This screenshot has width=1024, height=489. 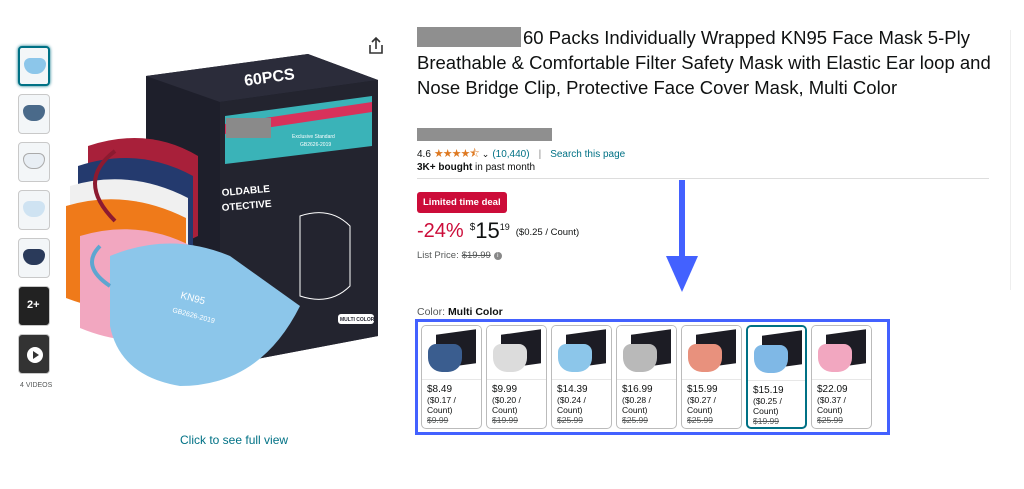 What do you see at coordinates (767, 401) in the screenshot?
I see `swatch-per-unit: ($0.25 /` at bounding box center [767, 401].